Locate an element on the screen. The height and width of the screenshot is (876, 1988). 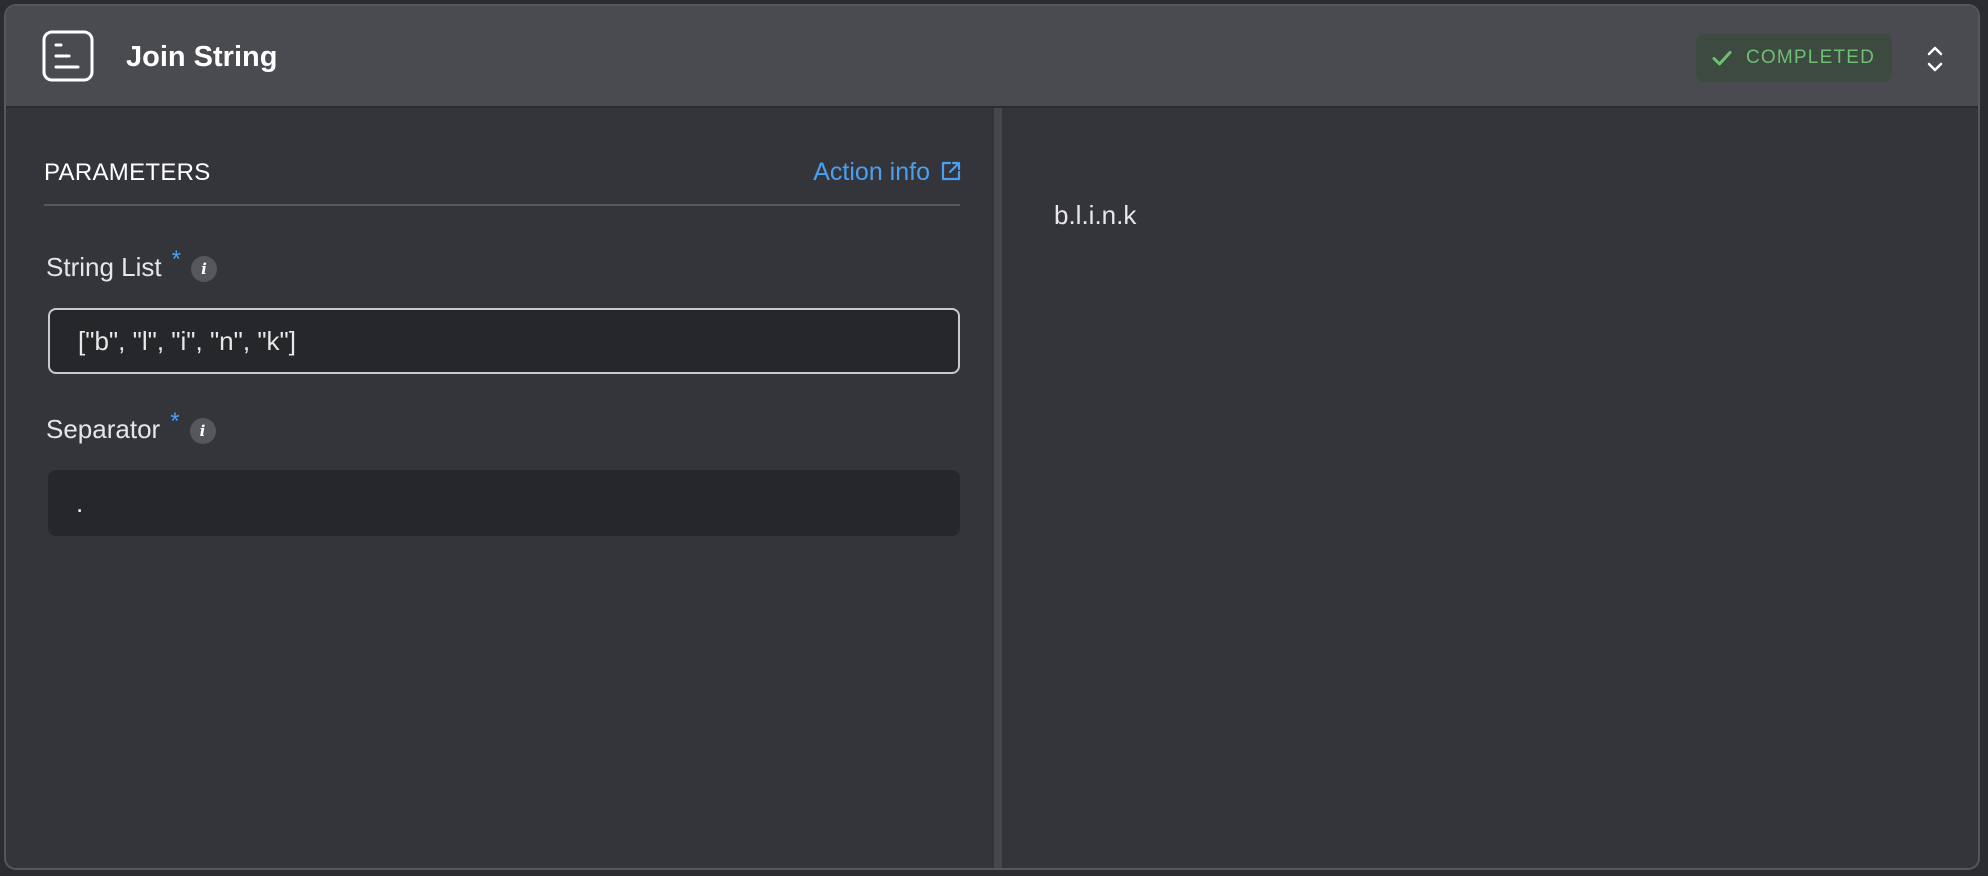
string-list-label-text: String List is located at coordinates (104, 267).